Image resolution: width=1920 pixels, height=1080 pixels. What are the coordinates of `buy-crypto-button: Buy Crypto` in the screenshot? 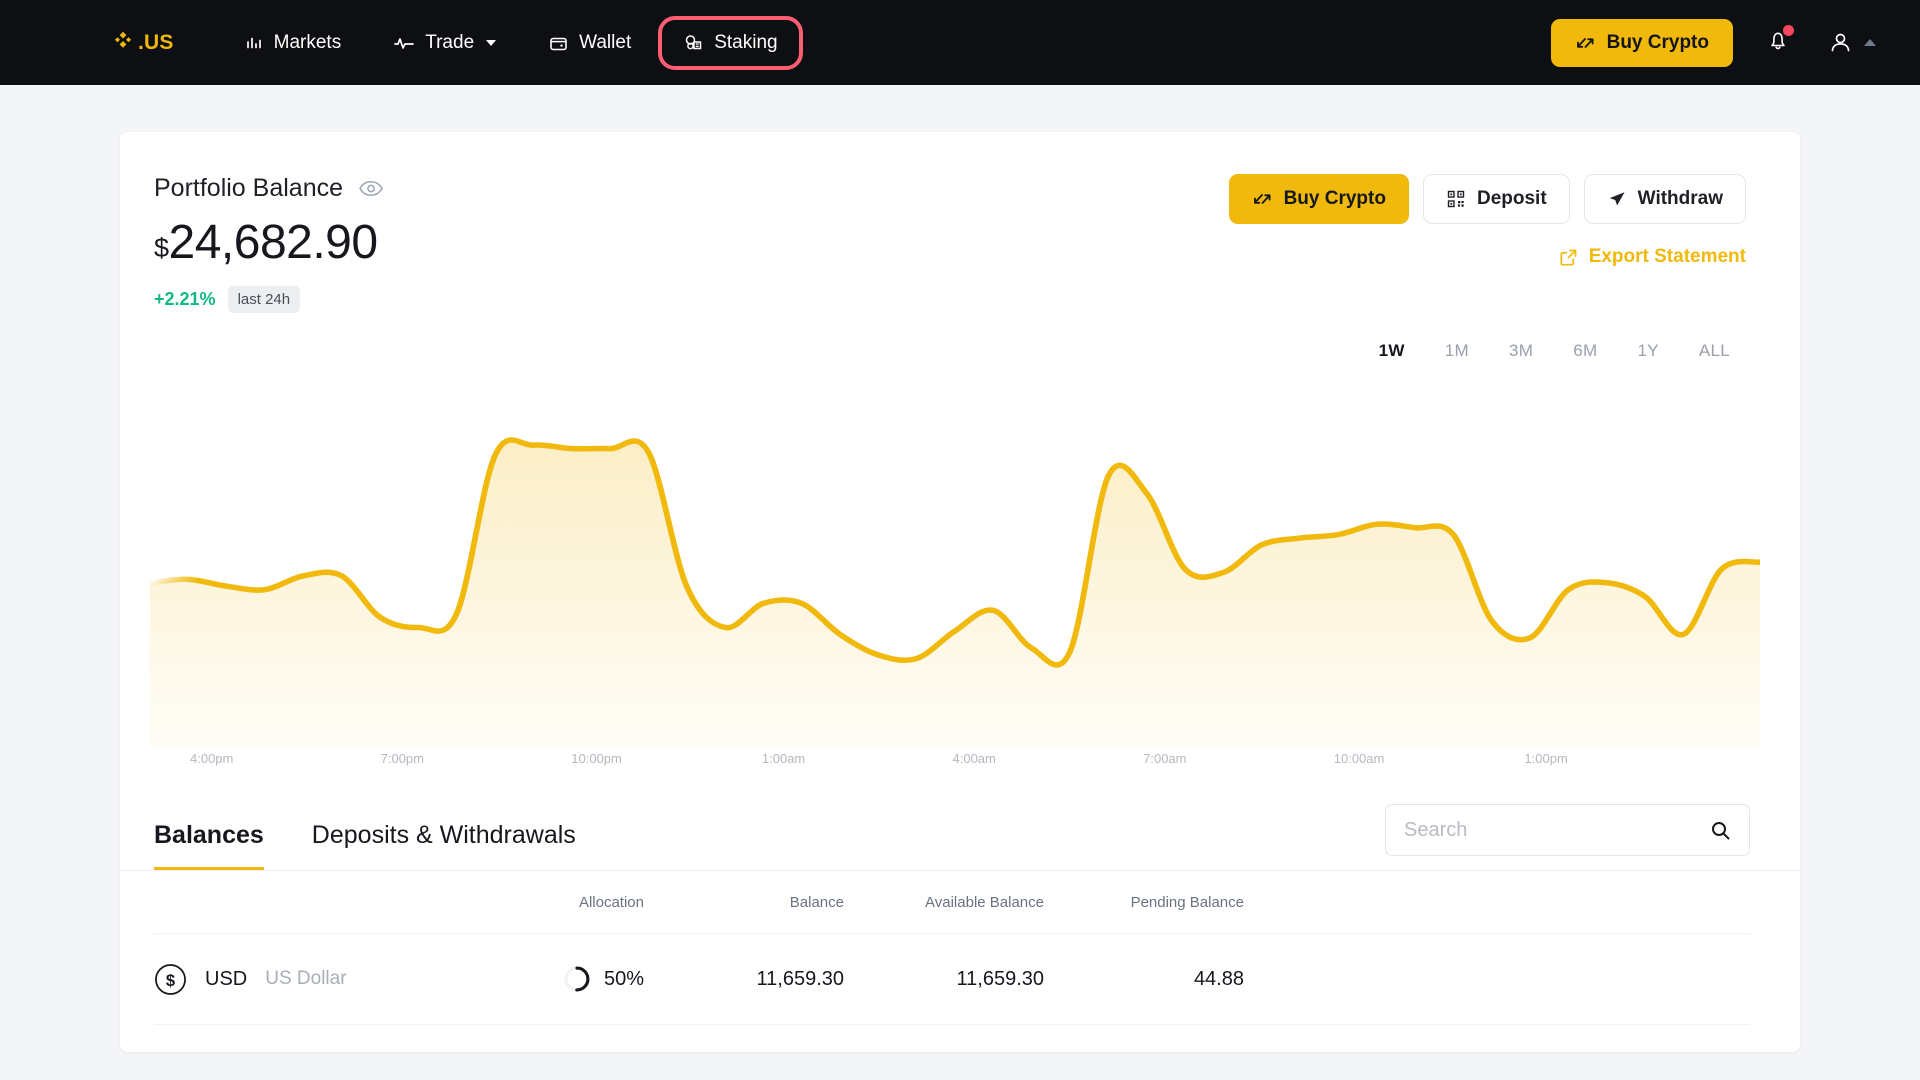 It's located at (1318, 199).